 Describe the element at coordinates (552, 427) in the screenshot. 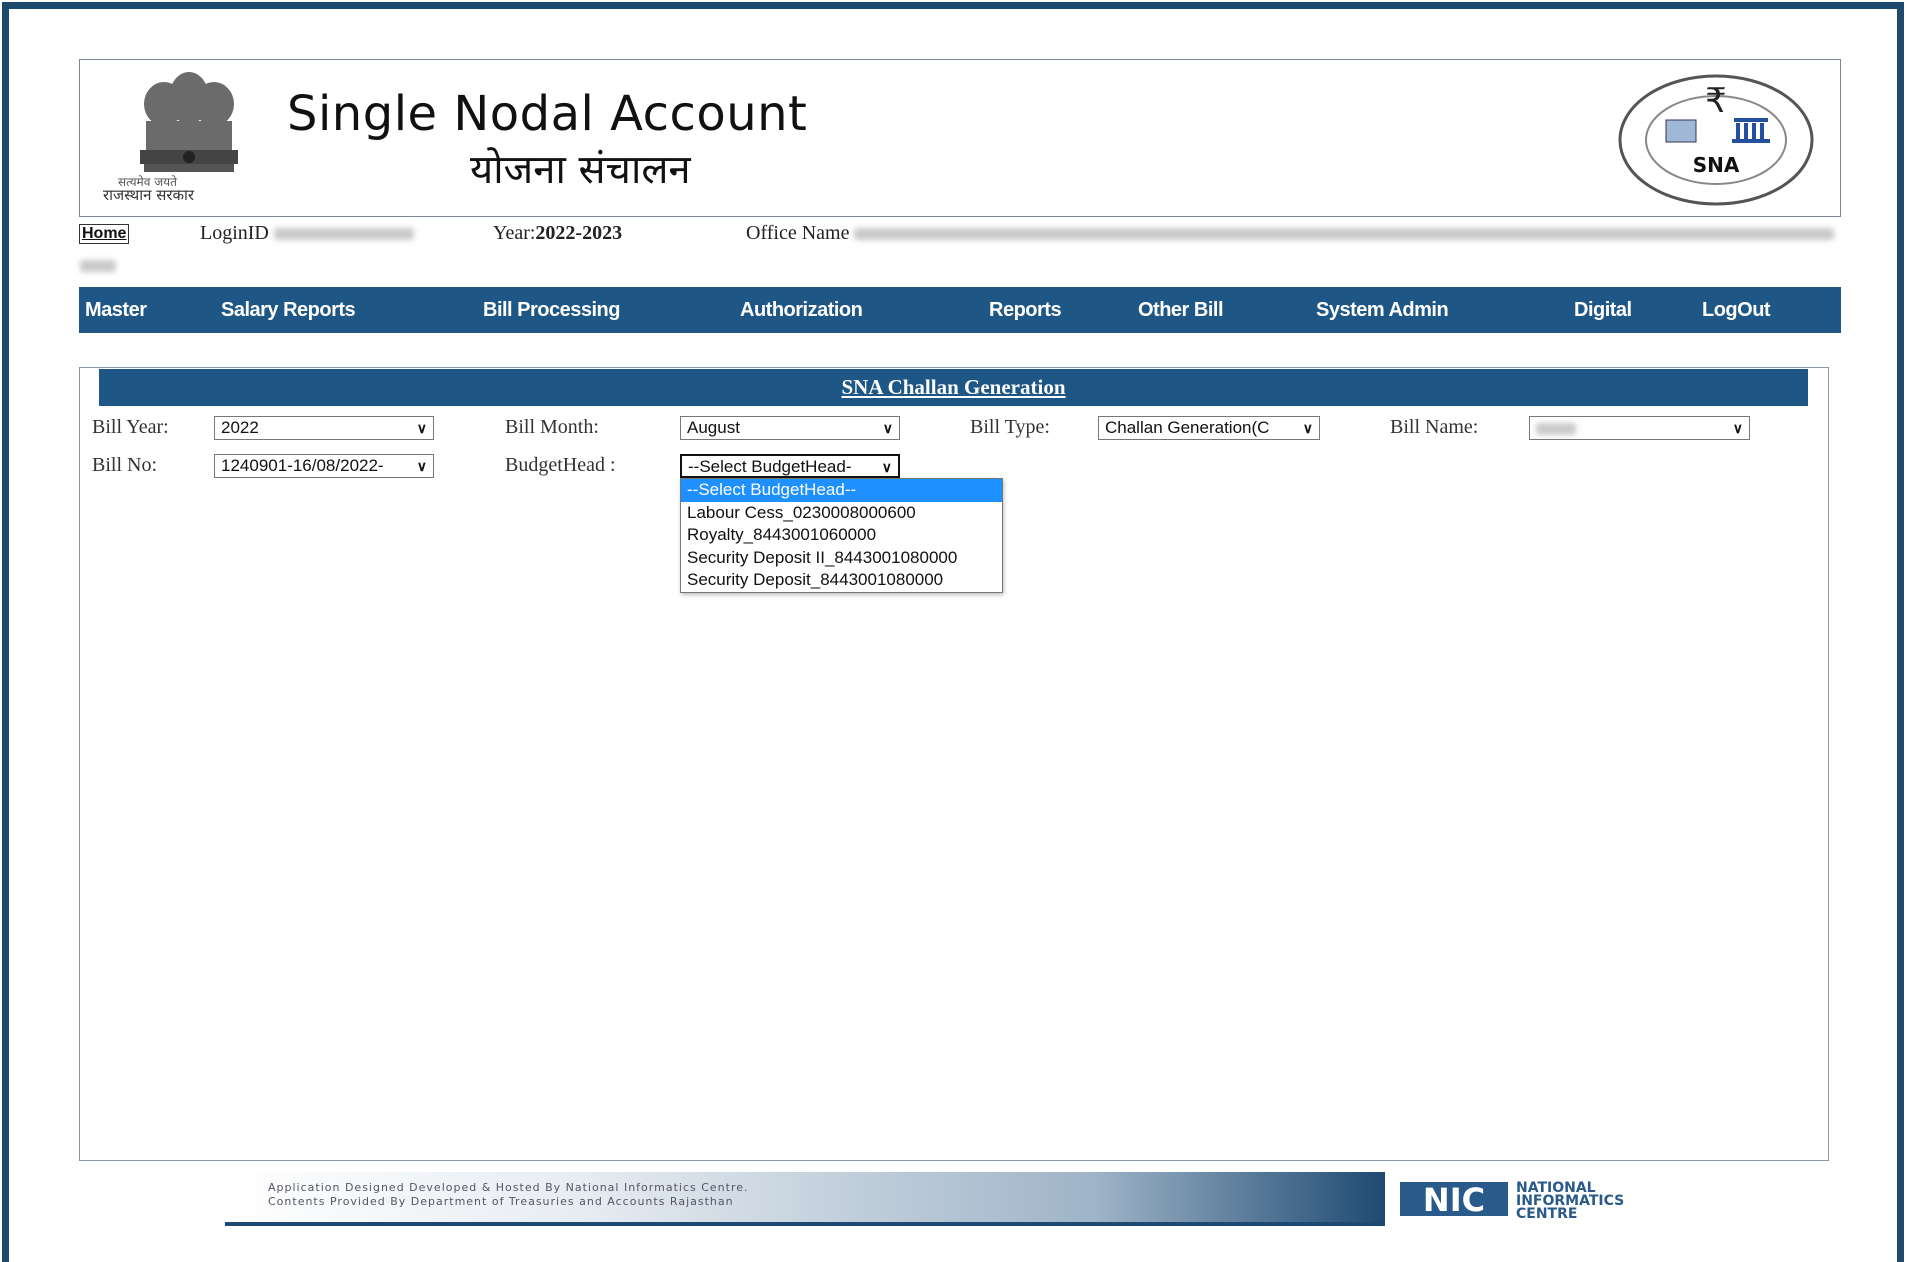

I see `bill-month-label: Bill Month:` at that location.